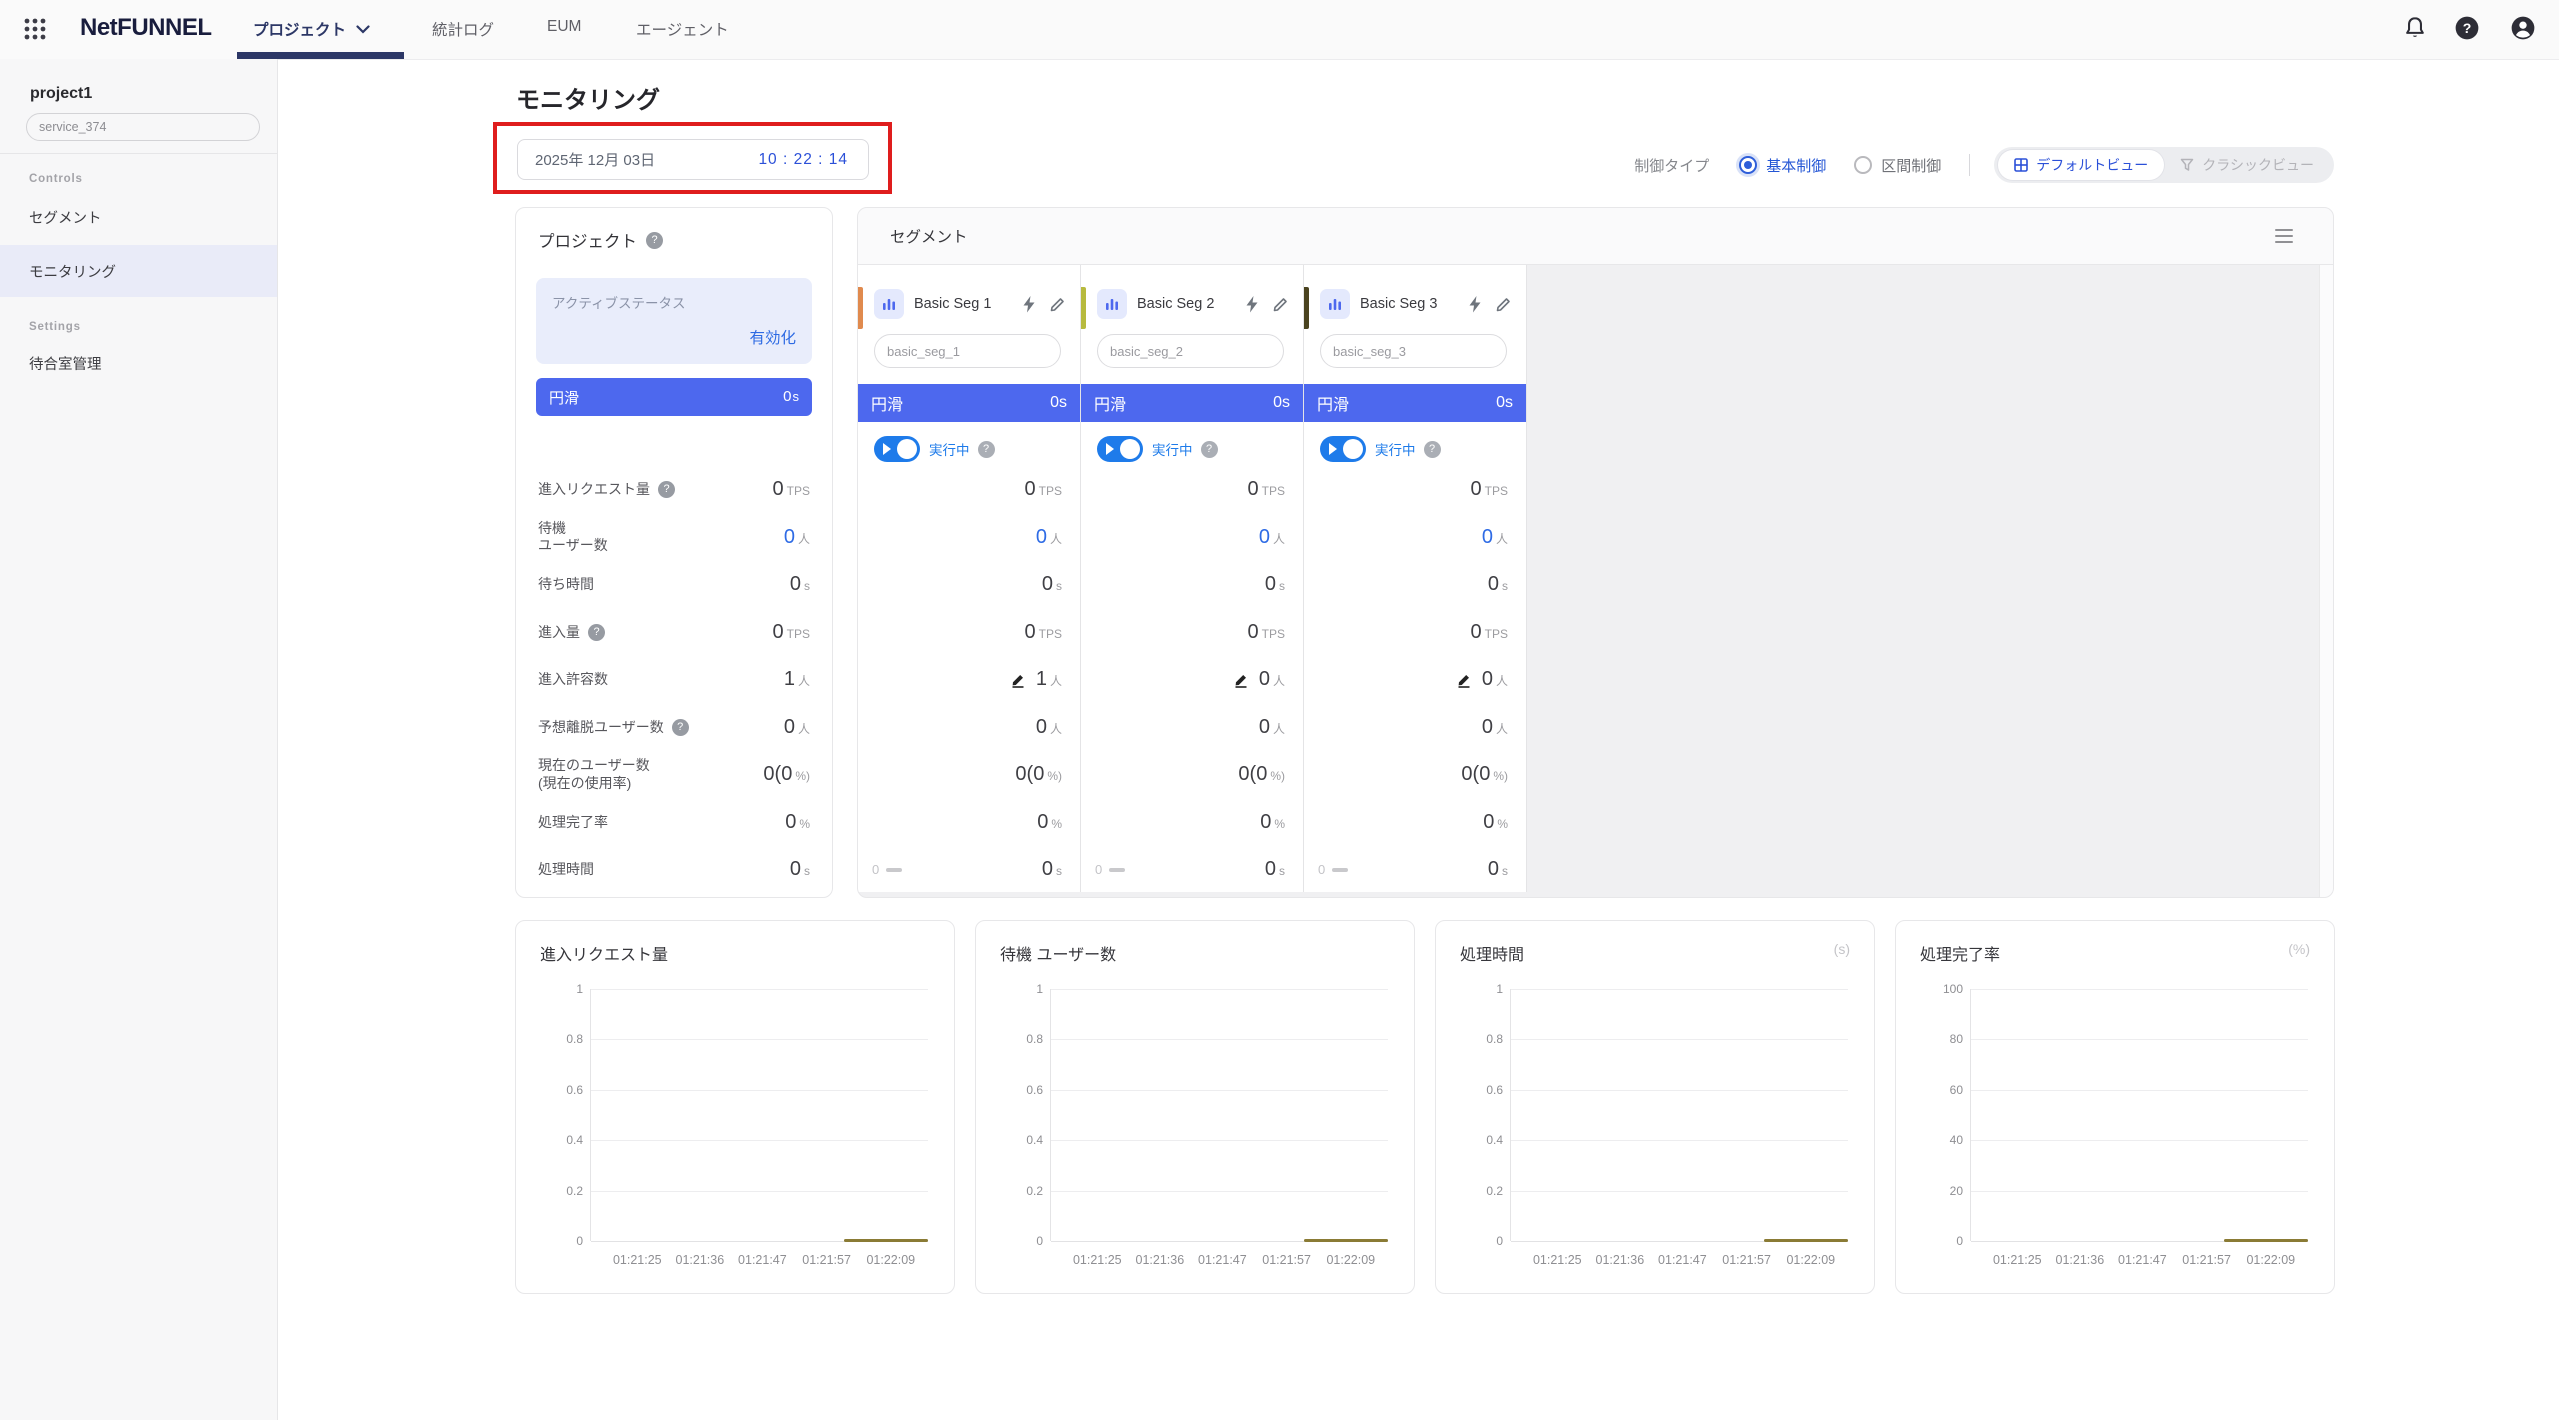 The height and width of the screenshot is (1420, 2559). I want to click on status-banner-unit: s, so click(1509, 402).